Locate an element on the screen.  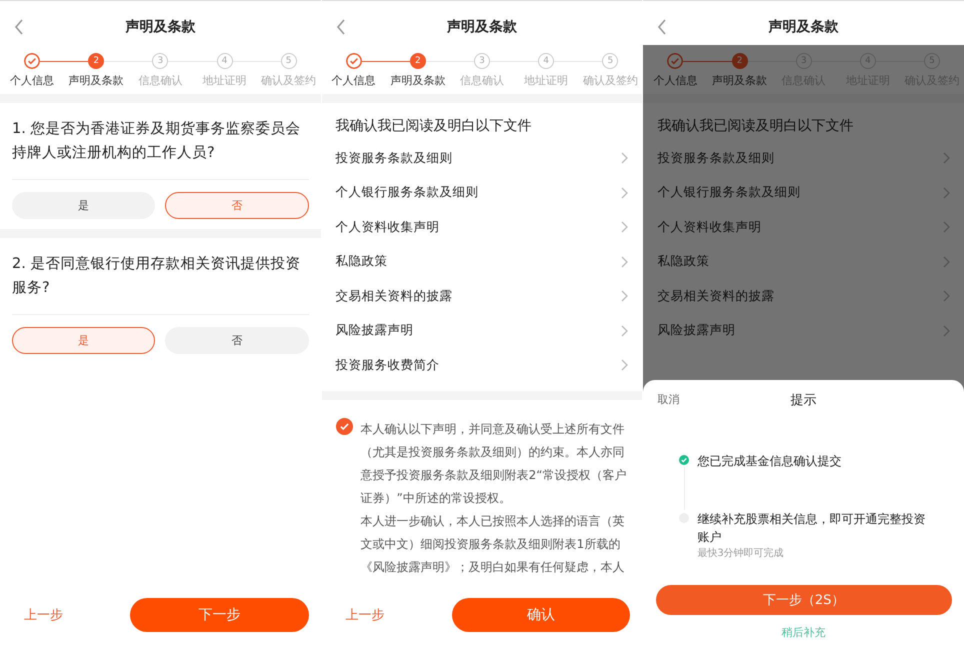
next-button: 确认 is located at coordinates (541, 615).